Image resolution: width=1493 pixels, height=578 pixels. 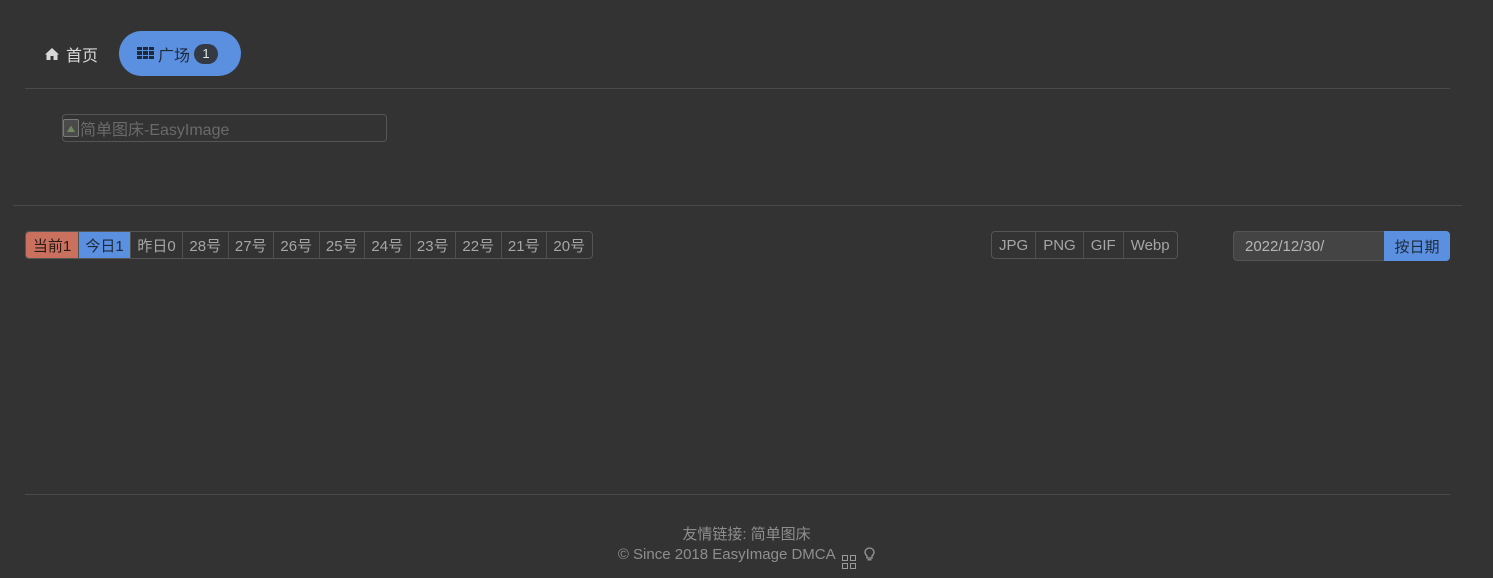 I want to click on type-filter-gif: GIF, so click(x=1102, y=245).